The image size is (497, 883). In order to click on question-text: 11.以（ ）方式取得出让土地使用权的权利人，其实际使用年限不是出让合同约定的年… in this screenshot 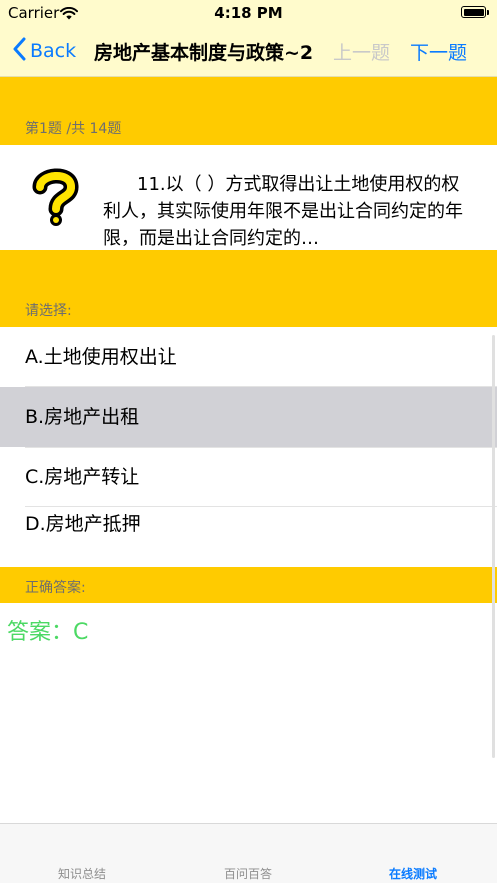, I will do `click(283, 211)`.